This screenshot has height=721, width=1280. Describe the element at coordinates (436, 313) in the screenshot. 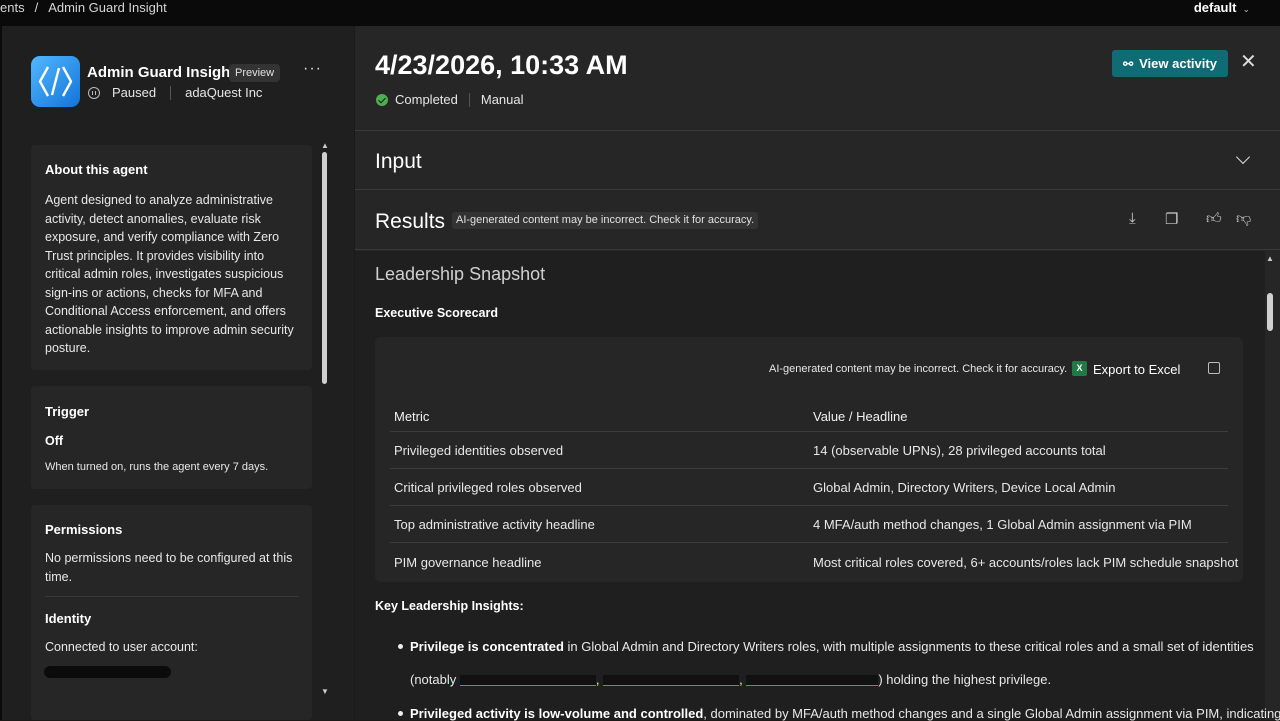

I see `scorecard-title: Executive Scorecard` at that location.